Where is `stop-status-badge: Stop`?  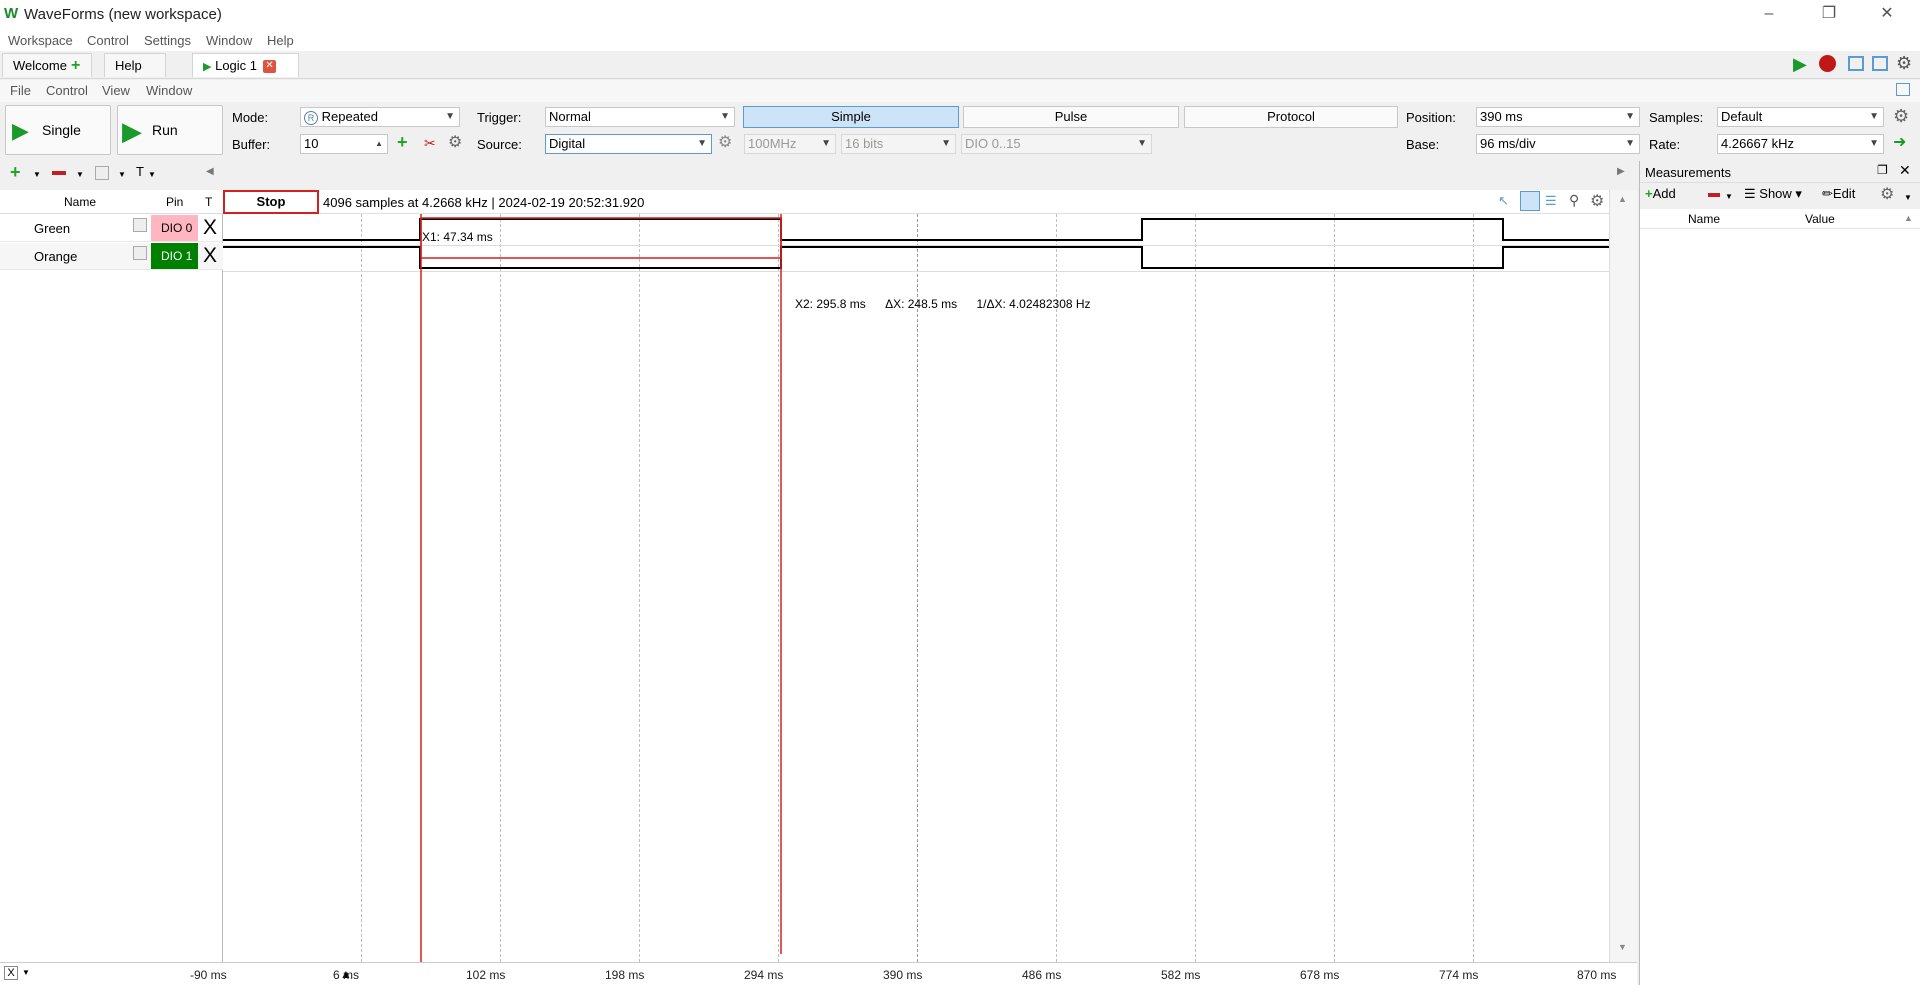 stop-status-badge: Stop is located at coordinates (271, 202).